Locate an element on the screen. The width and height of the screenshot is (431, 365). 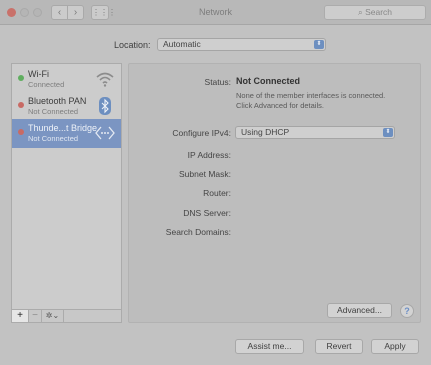
service-name: Bluetooth PAN is located at coordinates (57, 101).